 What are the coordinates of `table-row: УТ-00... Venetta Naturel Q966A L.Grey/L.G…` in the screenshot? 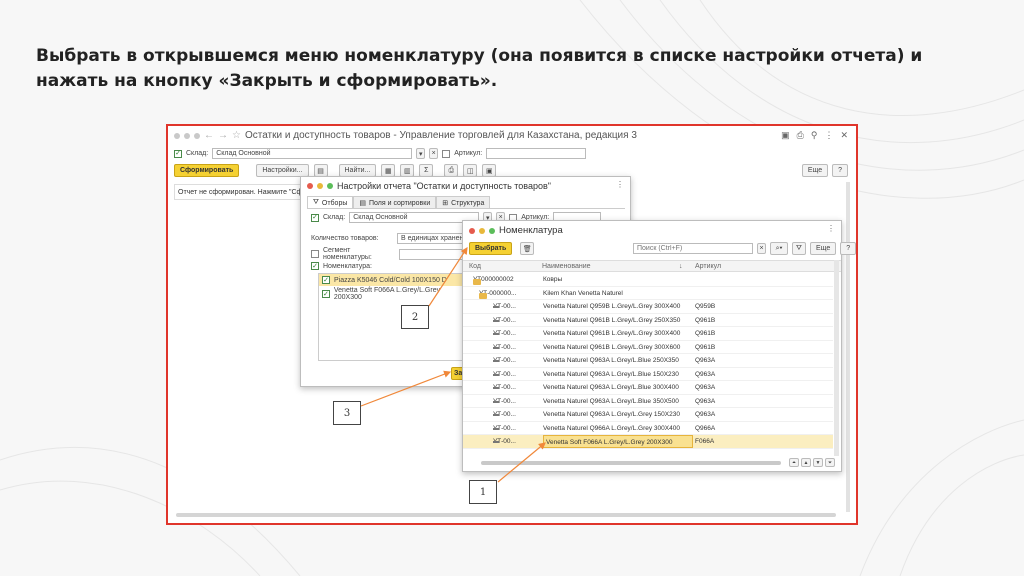 It's located at (648, 428).